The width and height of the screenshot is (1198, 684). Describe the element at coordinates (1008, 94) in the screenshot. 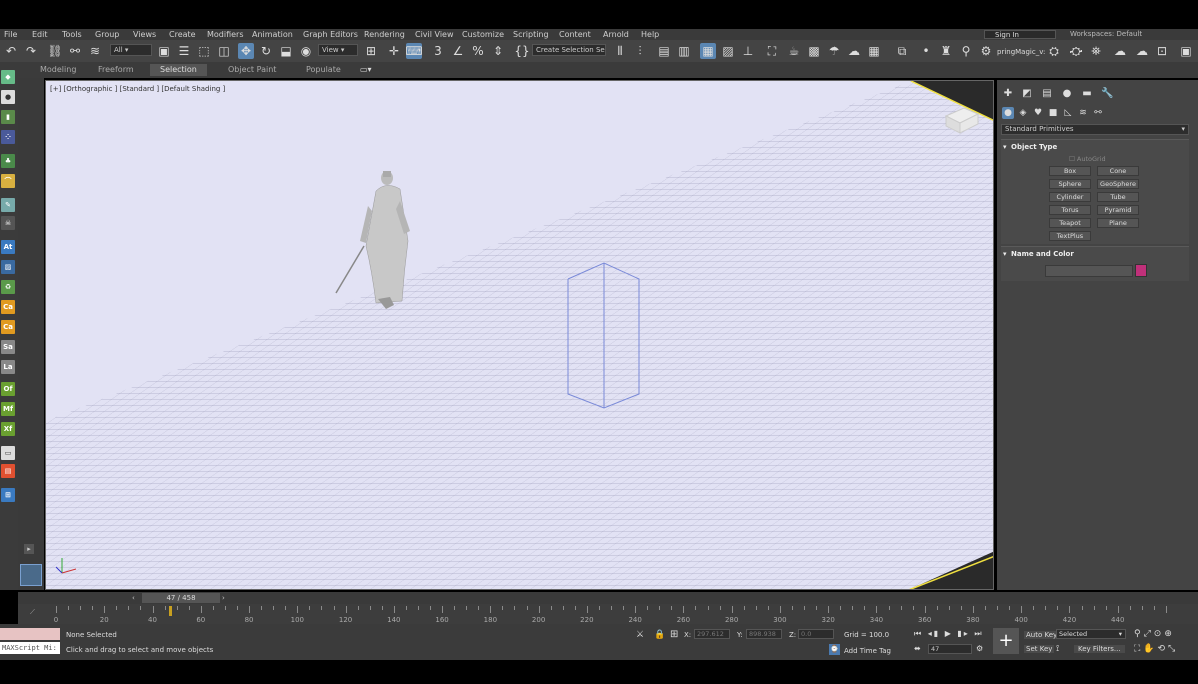

I see `create-tab-icon: ✚` at that location.